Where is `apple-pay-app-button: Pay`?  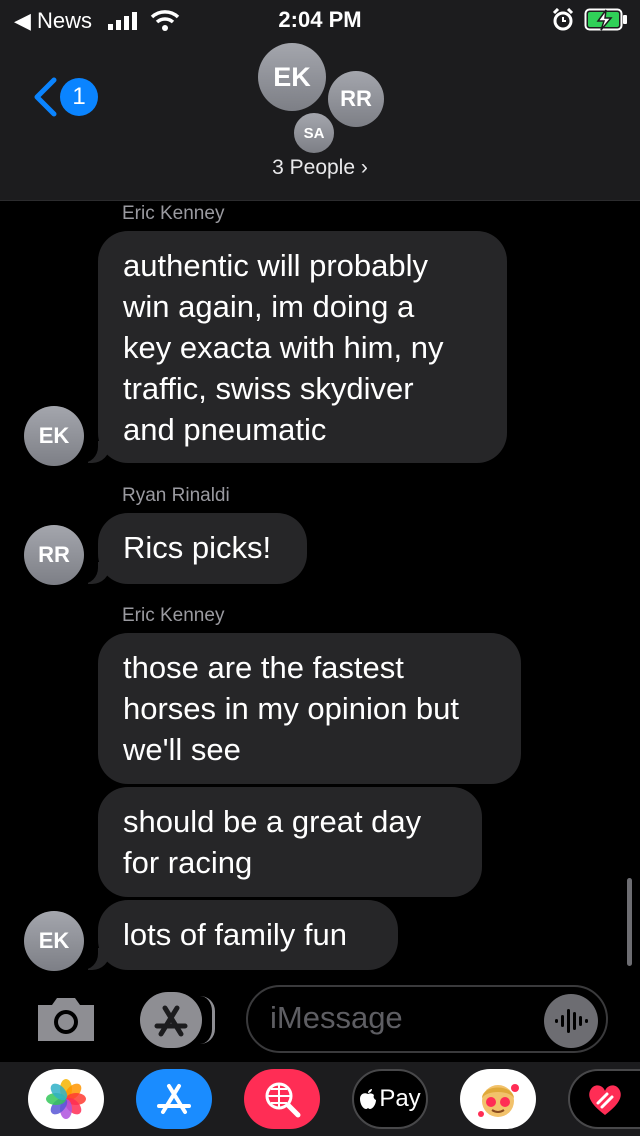 apple-pay-app-button: Pay is located at coordinates (390, 1099).